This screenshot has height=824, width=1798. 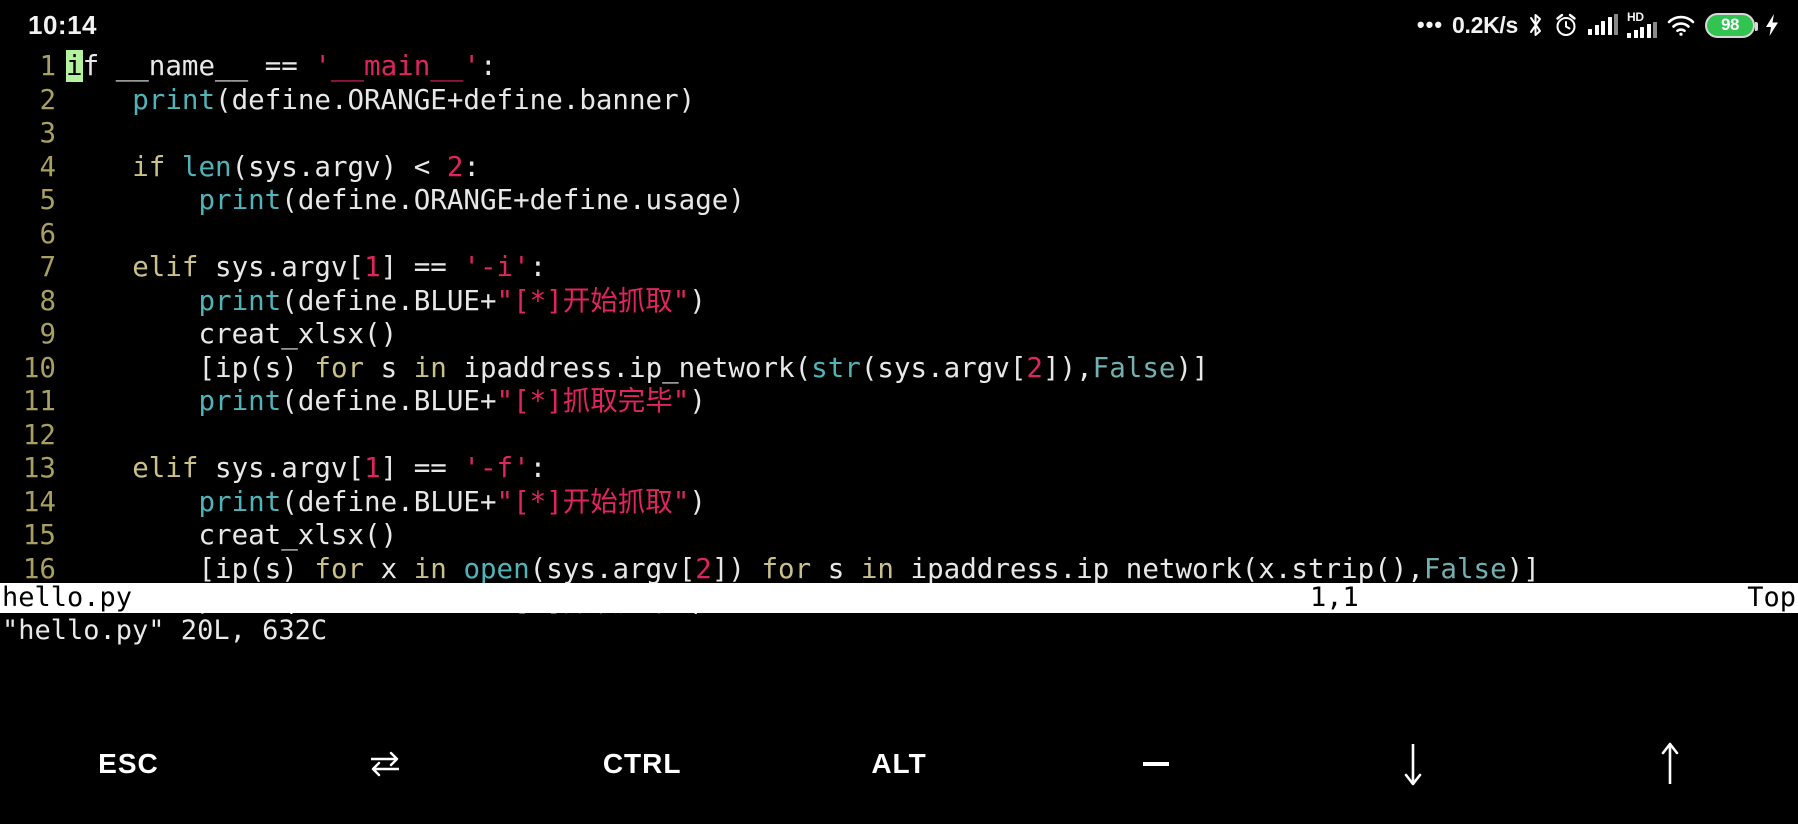 I want to click on key-esc: ESC, so click(x=128, y=764).